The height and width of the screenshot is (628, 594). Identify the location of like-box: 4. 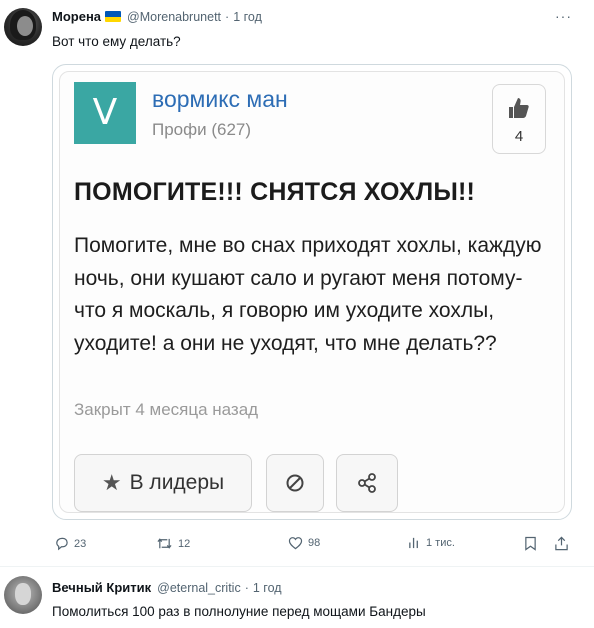
(519, 119).